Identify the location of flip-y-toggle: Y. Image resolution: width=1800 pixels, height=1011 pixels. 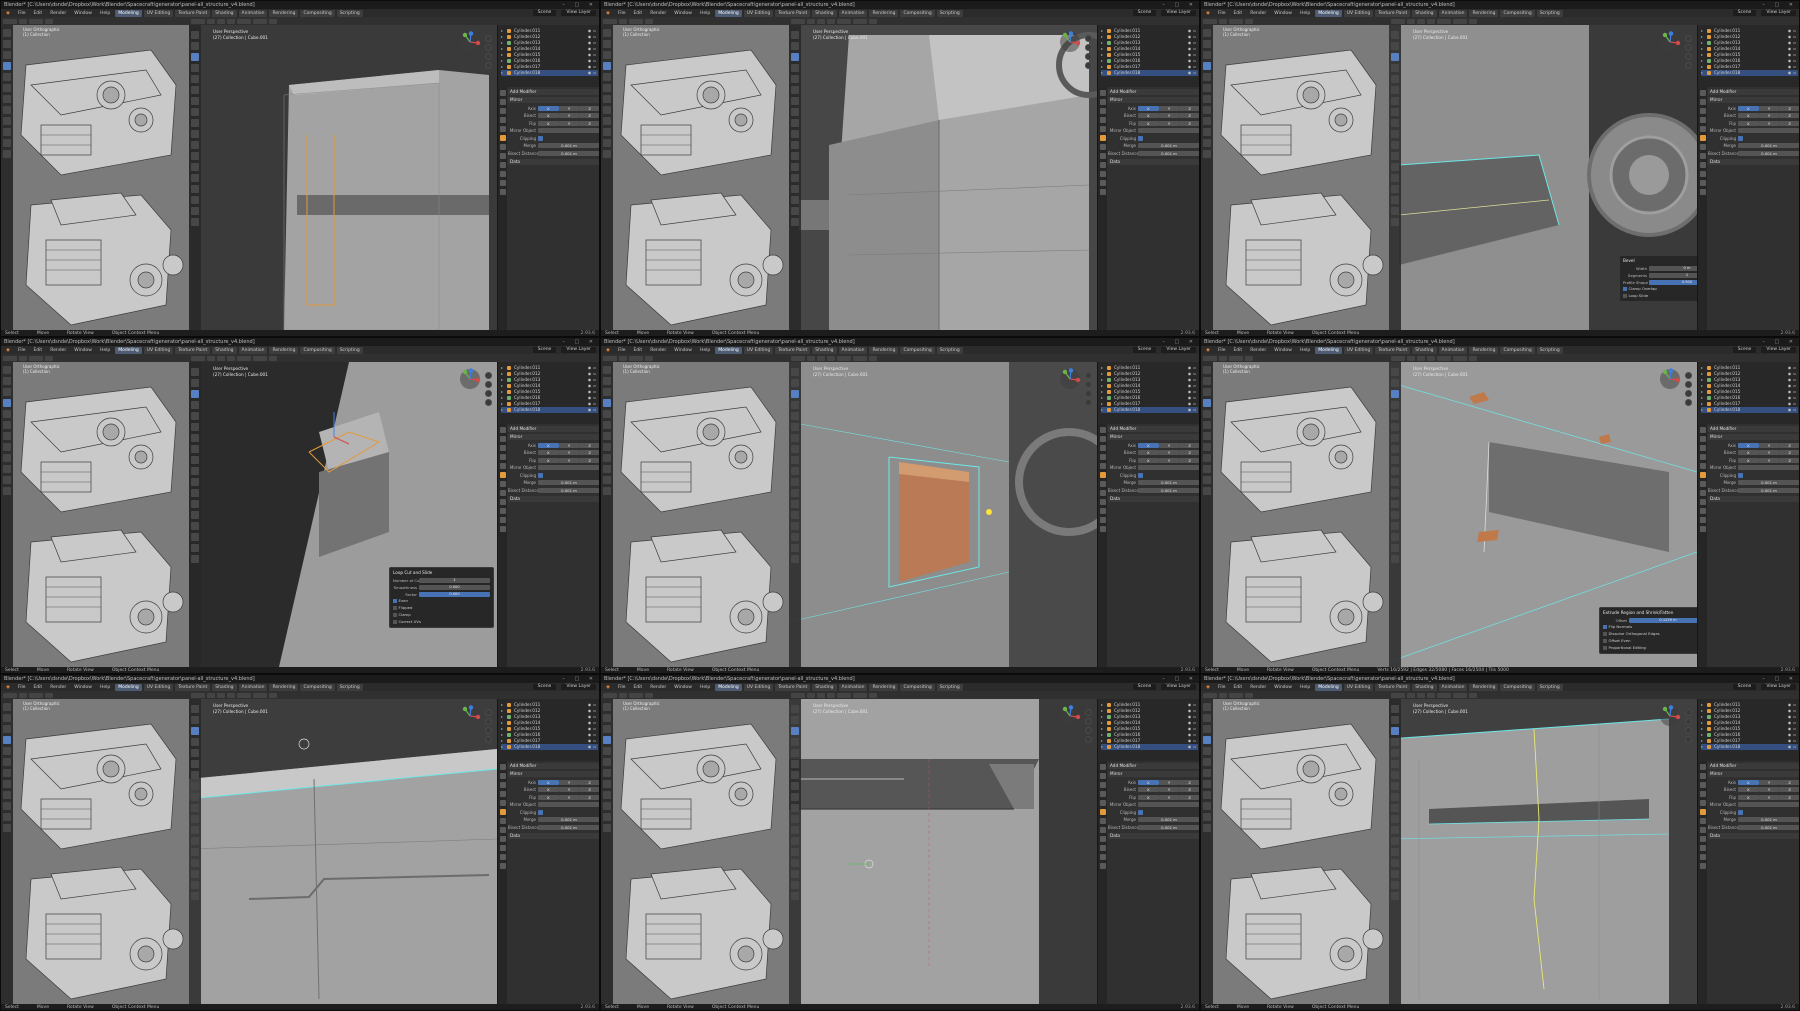
(569, 123).